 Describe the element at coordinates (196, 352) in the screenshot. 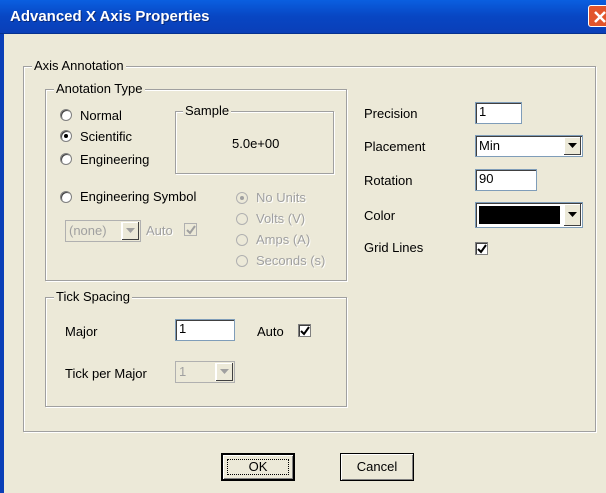

I see `tick-spacing-group` at that location.